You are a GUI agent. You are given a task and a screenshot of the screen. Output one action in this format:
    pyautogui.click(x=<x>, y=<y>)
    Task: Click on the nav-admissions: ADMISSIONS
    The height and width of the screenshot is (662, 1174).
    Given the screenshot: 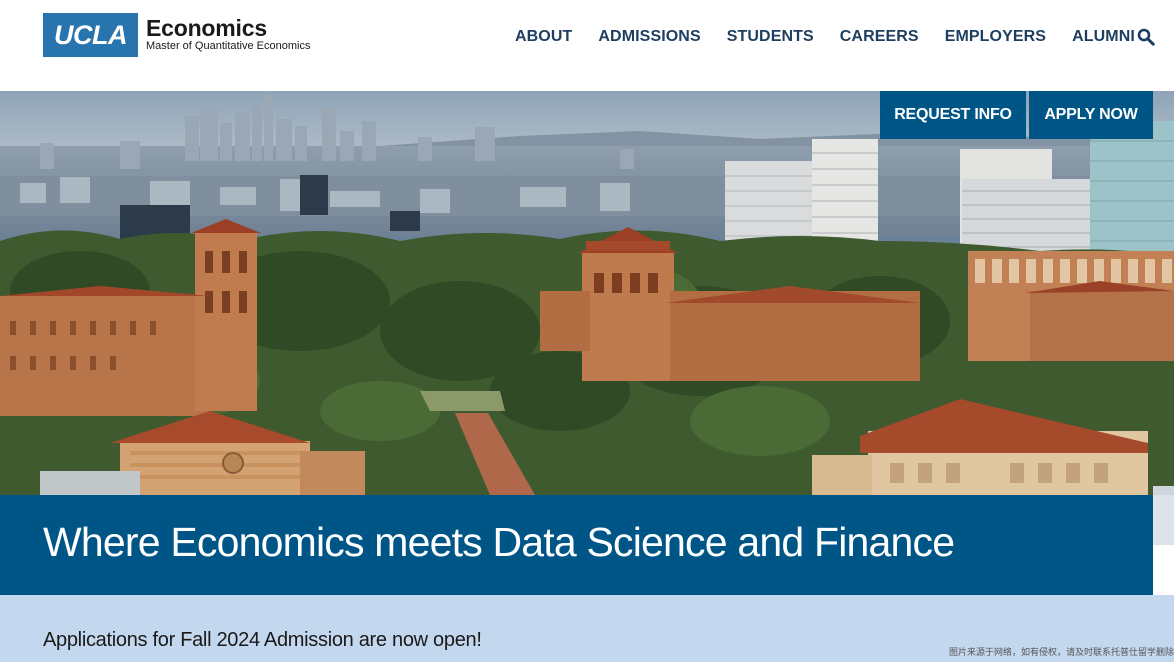 What is the action you would take?
    pyautogui.click(x=649, y=37)
    